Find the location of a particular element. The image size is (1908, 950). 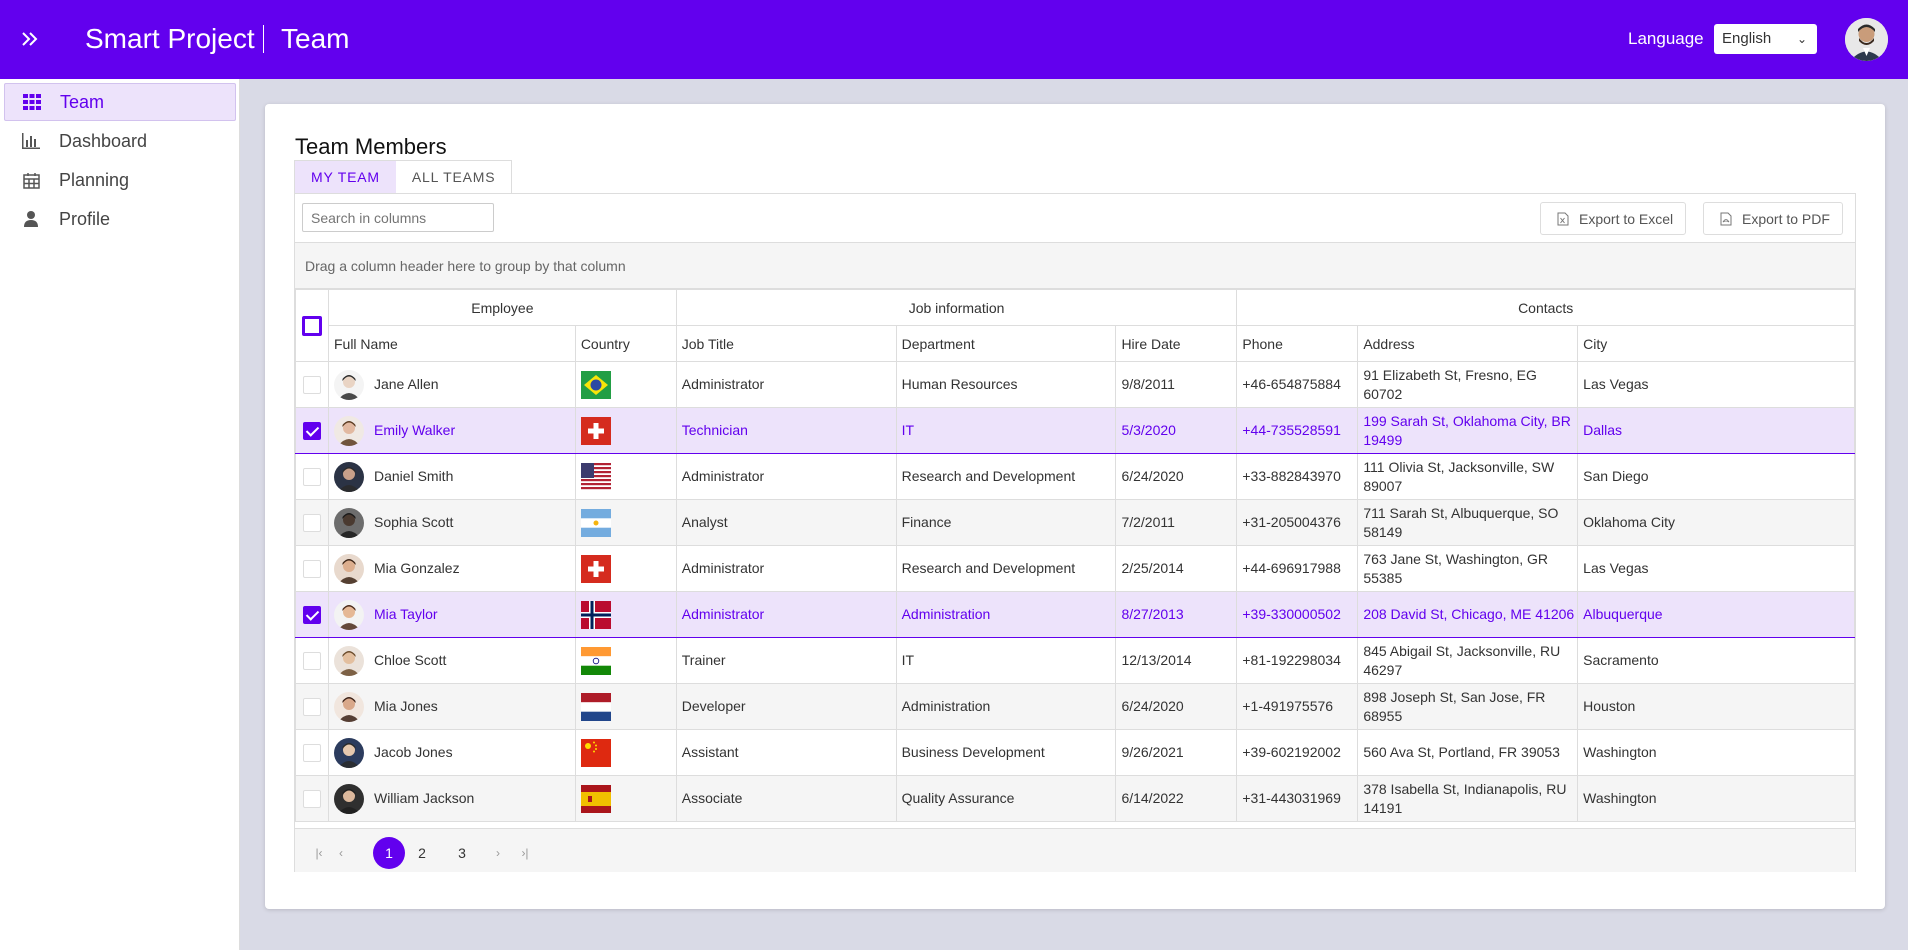

grid-icon is located at coordinates (32, 102).